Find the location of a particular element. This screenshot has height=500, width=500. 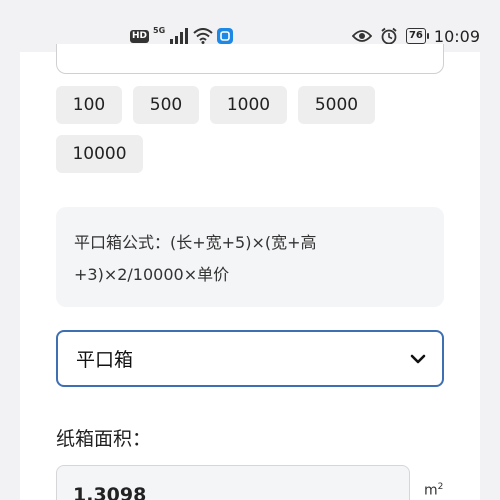

formula-line-1: 平口箱公式：(长+宽+5)×(宽+高 is located at coordinates (195, 242).